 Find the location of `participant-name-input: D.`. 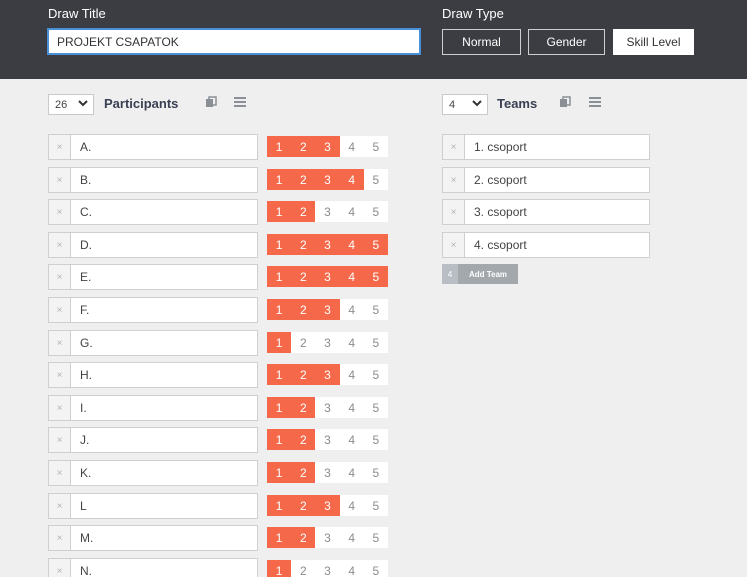

participant-name-input: D. is located at coordinates (164, 245).